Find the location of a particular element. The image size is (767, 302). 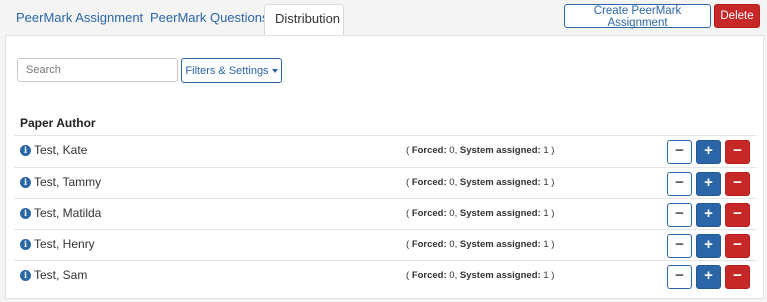

author-name: Test, Sam is located at coordinates (61, 275).